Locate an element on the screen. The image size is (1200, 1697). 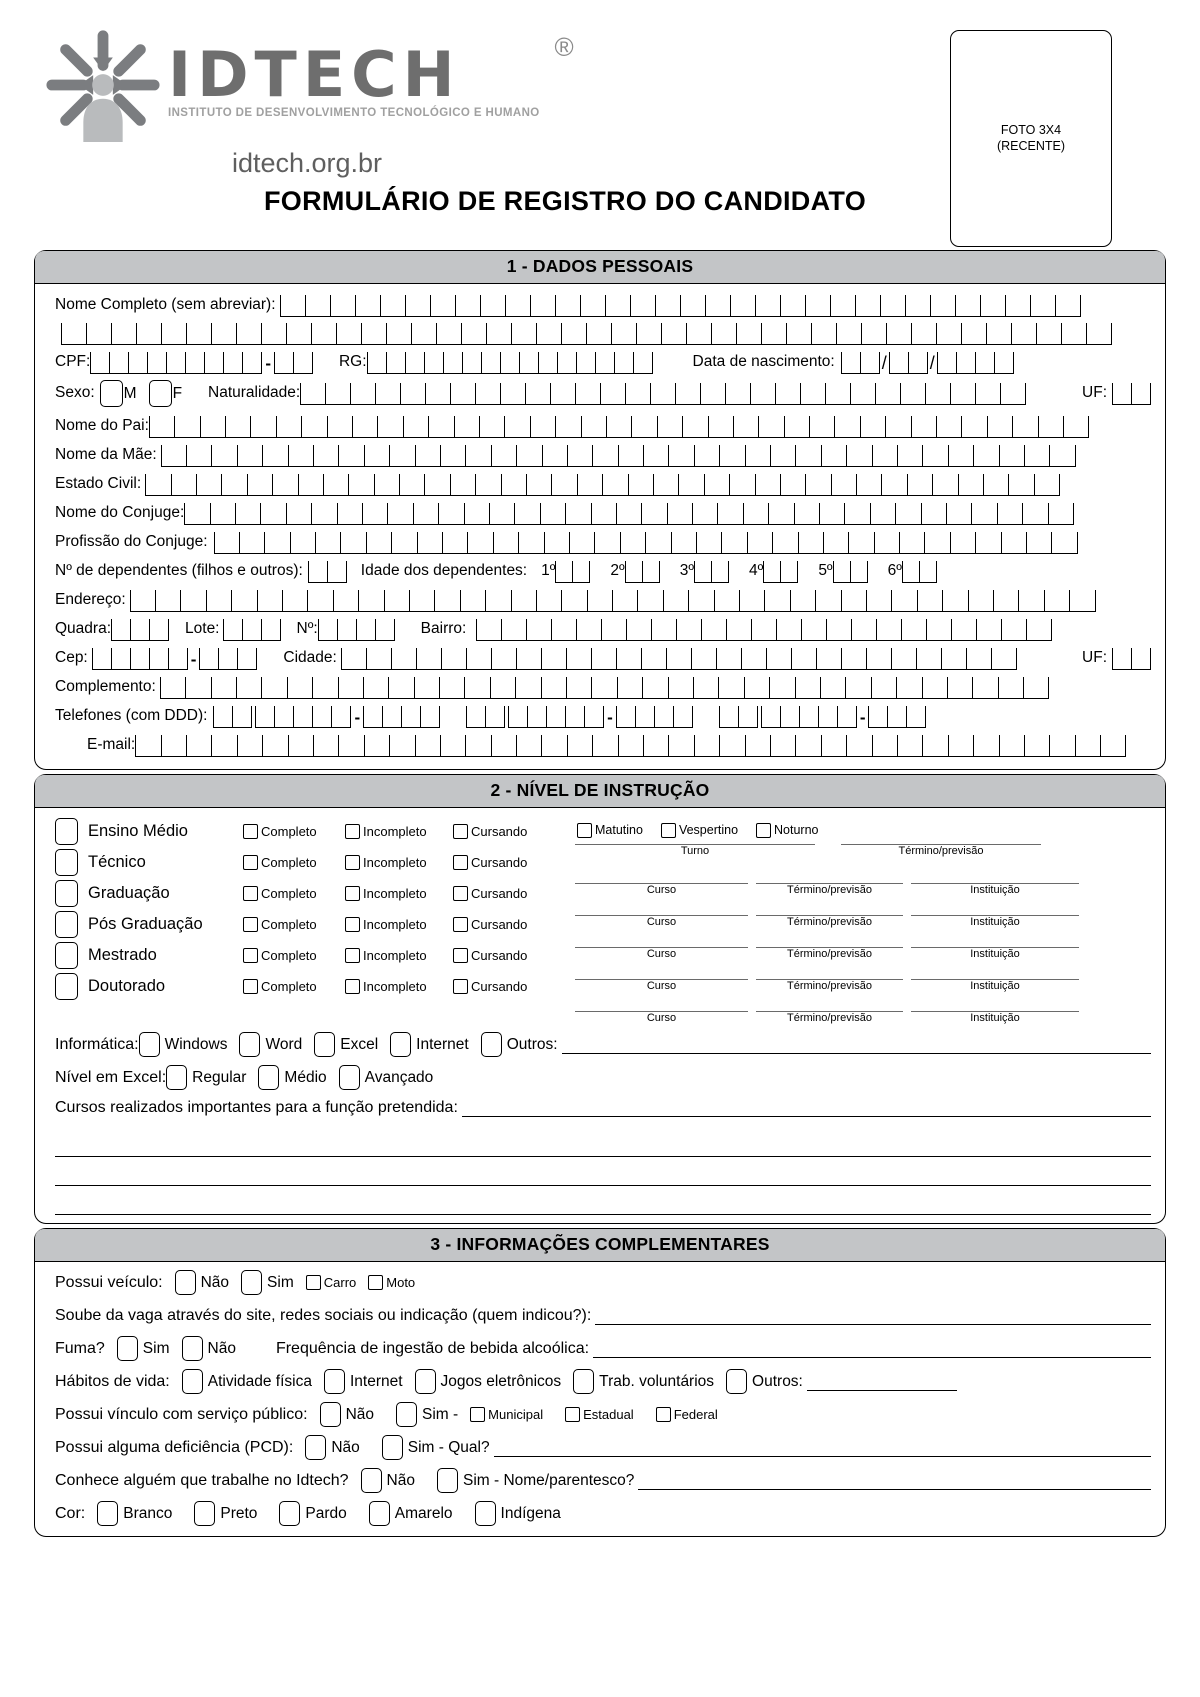
input-telefone3-ddd is located at coordinates (738, 717).